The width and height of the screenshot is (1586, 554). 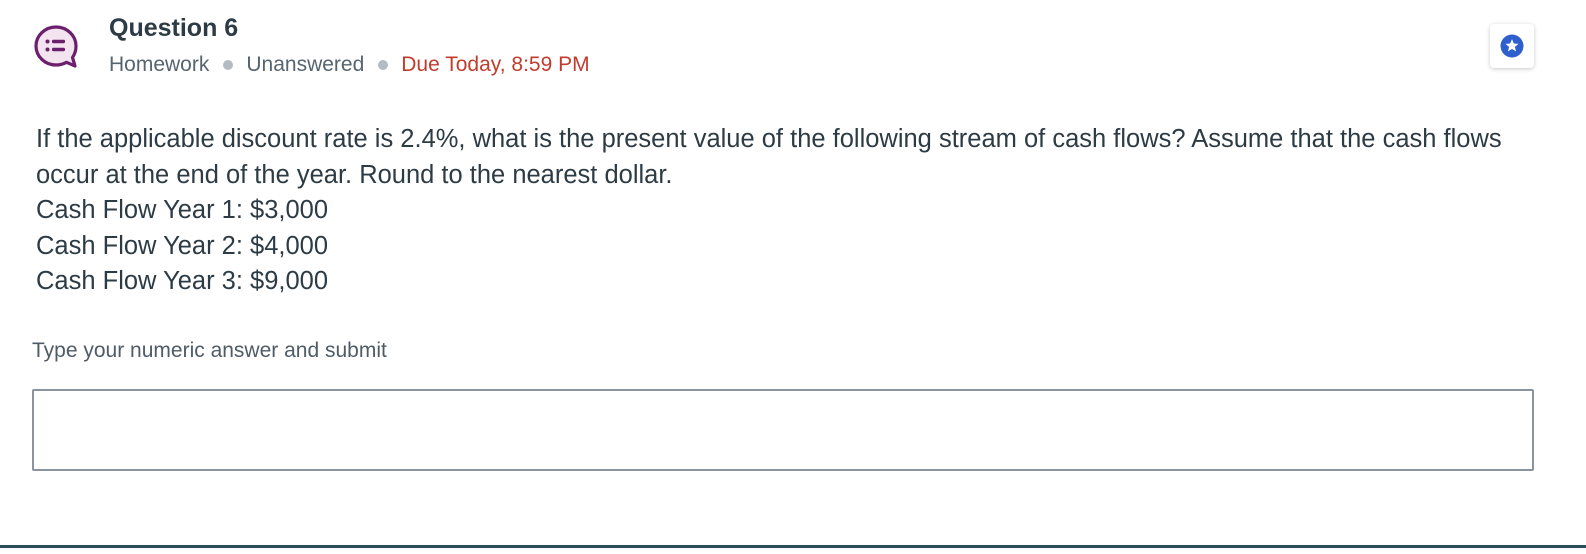 What do you see at coordinates (209, 350) in the screenshot?
I see `answer-label: Type your numeric answer and submit` at bounding box center [209, 350].